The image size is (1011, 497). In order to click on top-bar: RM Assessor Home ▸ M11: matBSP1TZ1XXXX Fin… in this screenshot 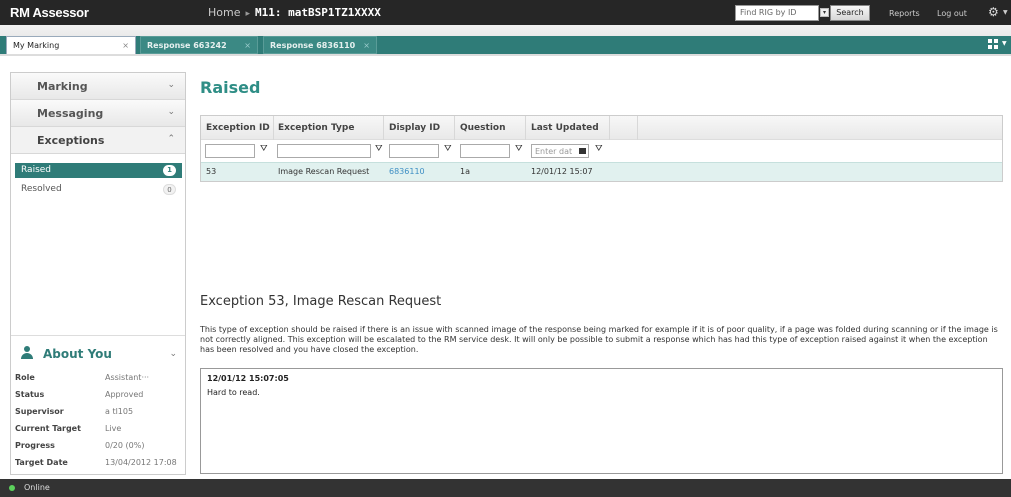, I will do `click(505, 12)`.